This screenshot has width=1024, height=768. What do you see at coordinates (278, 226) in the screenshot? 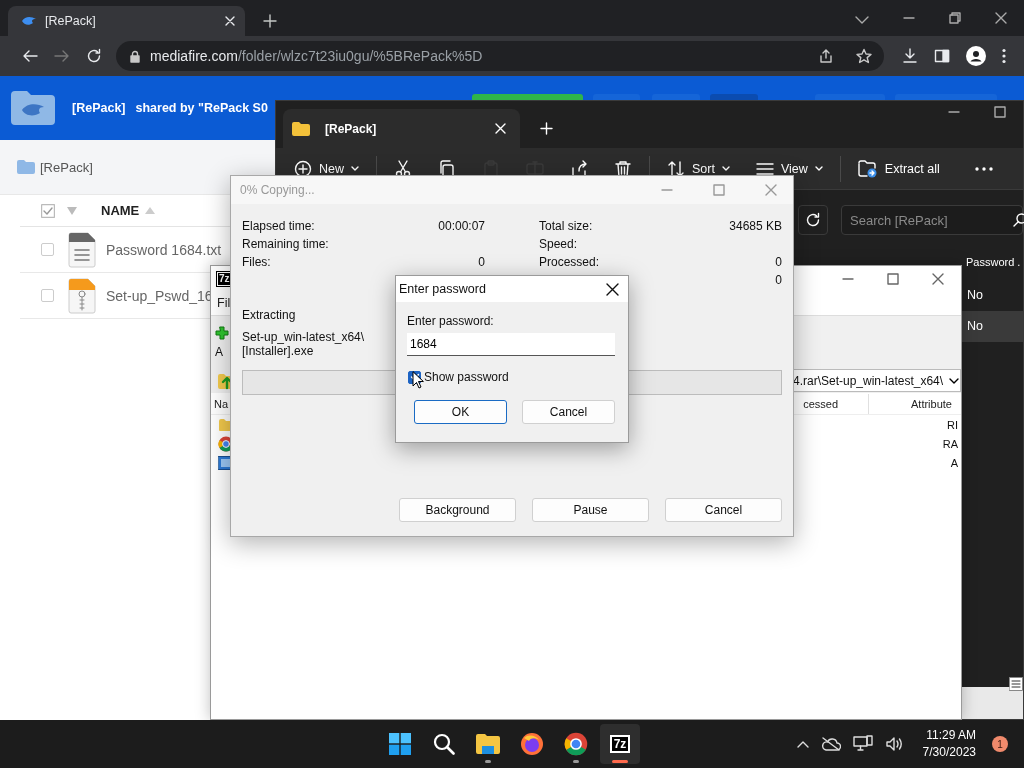
I see `stat-label: Elapsed time:` at bounding box center [278, 226].